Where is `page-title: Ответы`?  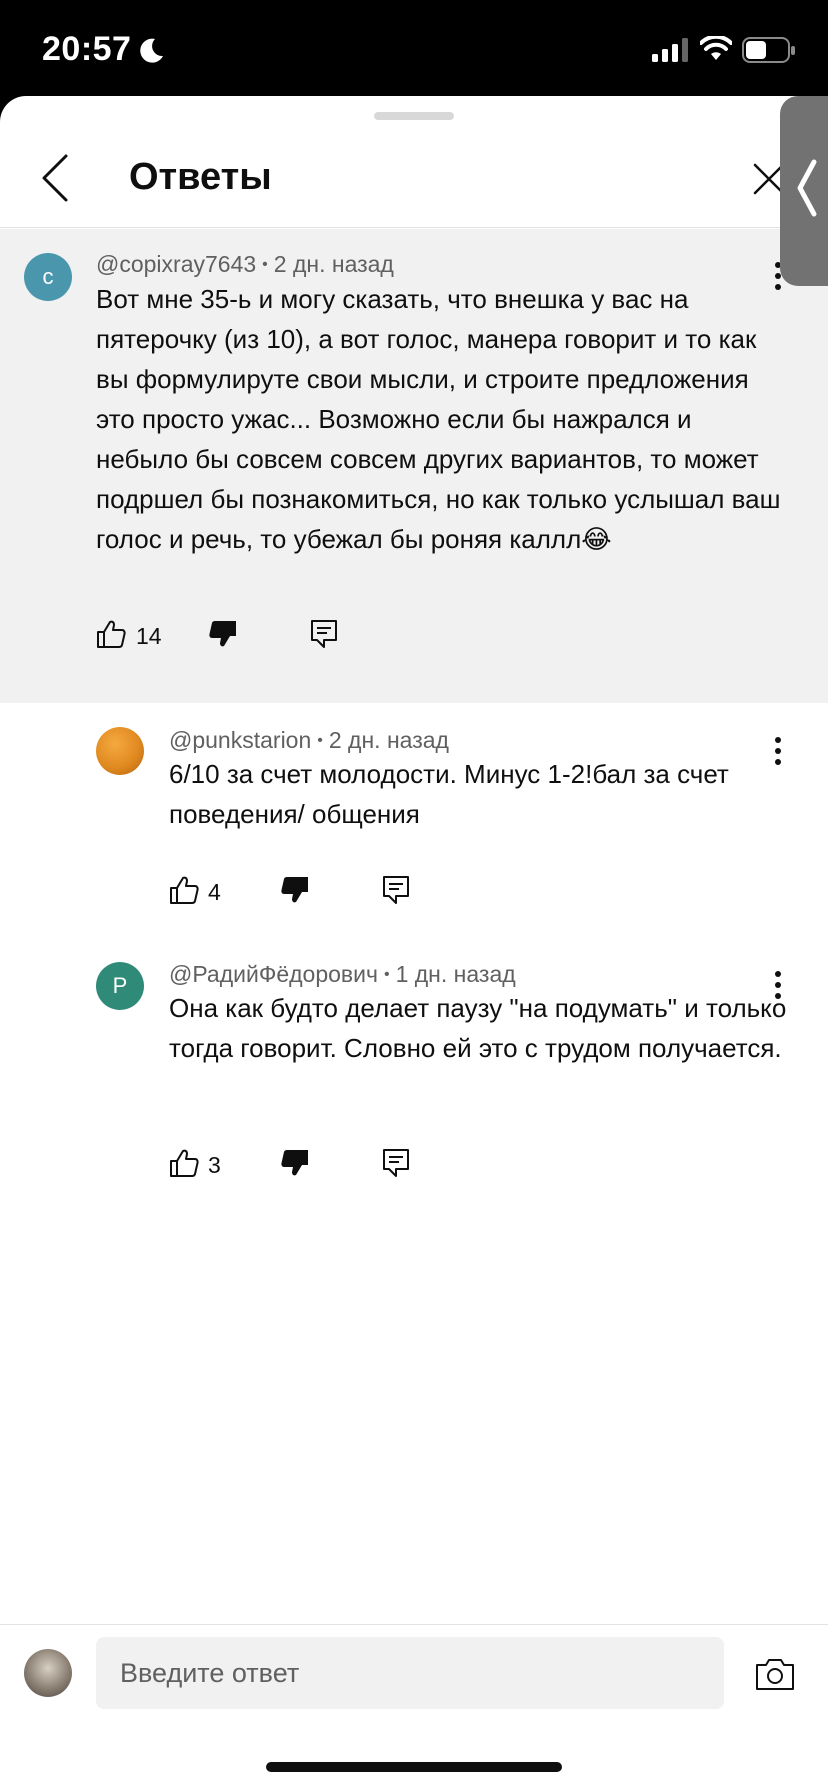
page-title: Ответы is located at coordinates (200, 177).